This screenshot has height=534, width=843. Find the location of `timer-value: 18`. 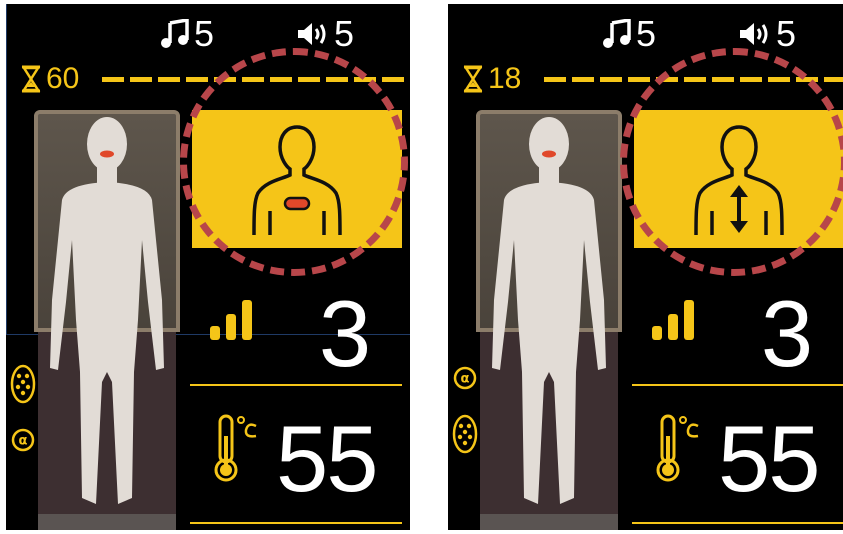

timer-value: 18 is located at coordinates (505, 78).